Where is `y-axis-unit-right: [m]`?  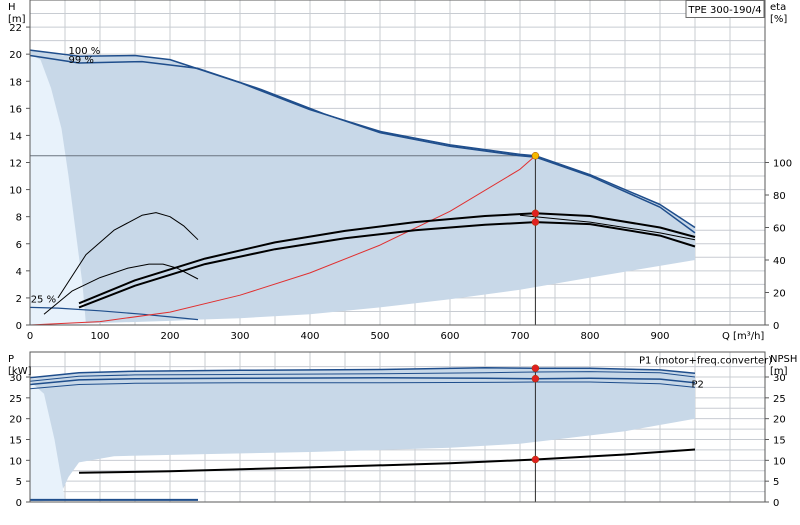 y-axis-unit-right: [m] is located at coordinates (779, 371).